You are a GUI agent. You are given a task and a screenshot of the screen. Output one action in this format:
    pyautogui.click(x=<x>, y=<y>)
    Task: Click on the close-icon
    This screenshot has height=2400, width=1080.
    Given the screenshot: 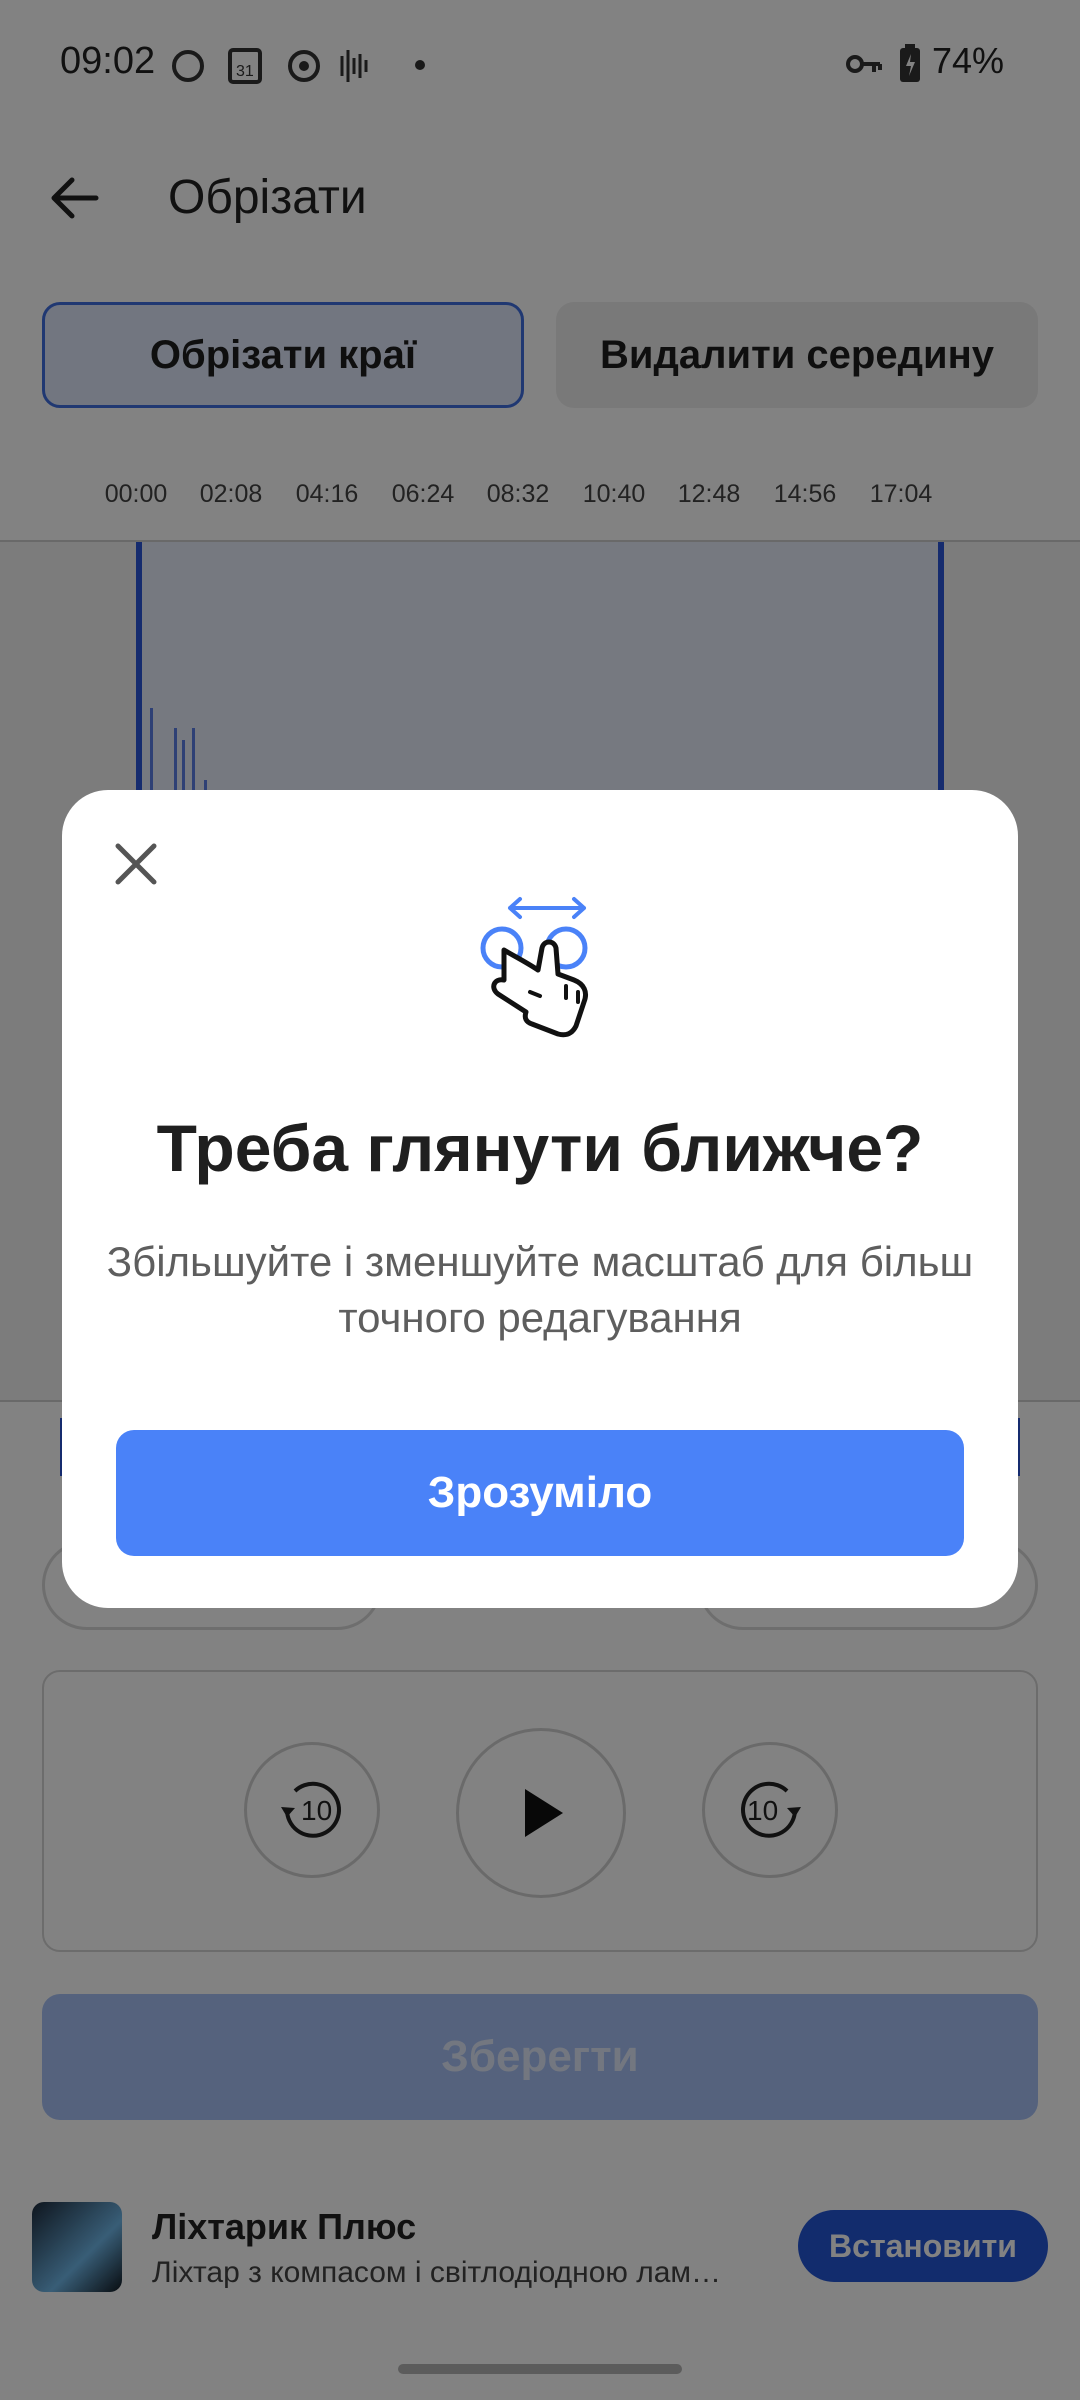 What is the action you would take?
    pyautogui.click(x=136, y=864)
    